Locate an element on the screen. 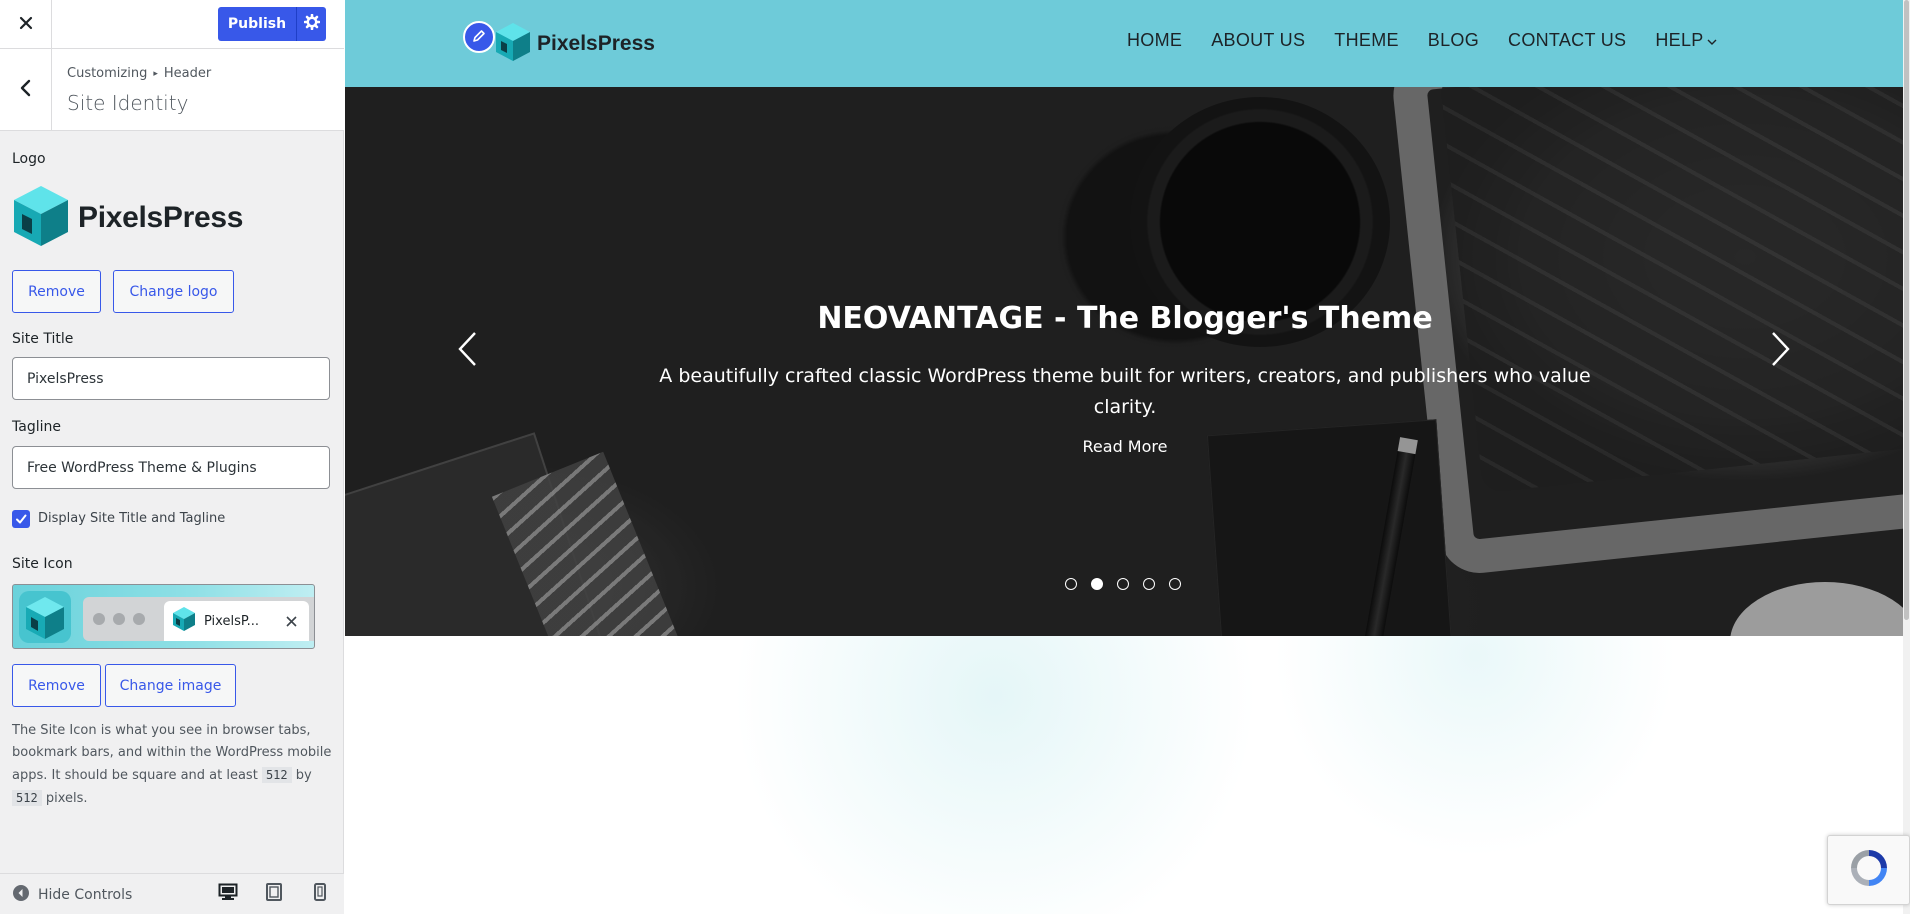  checkmark-icon is located at coordinates (21, 519).